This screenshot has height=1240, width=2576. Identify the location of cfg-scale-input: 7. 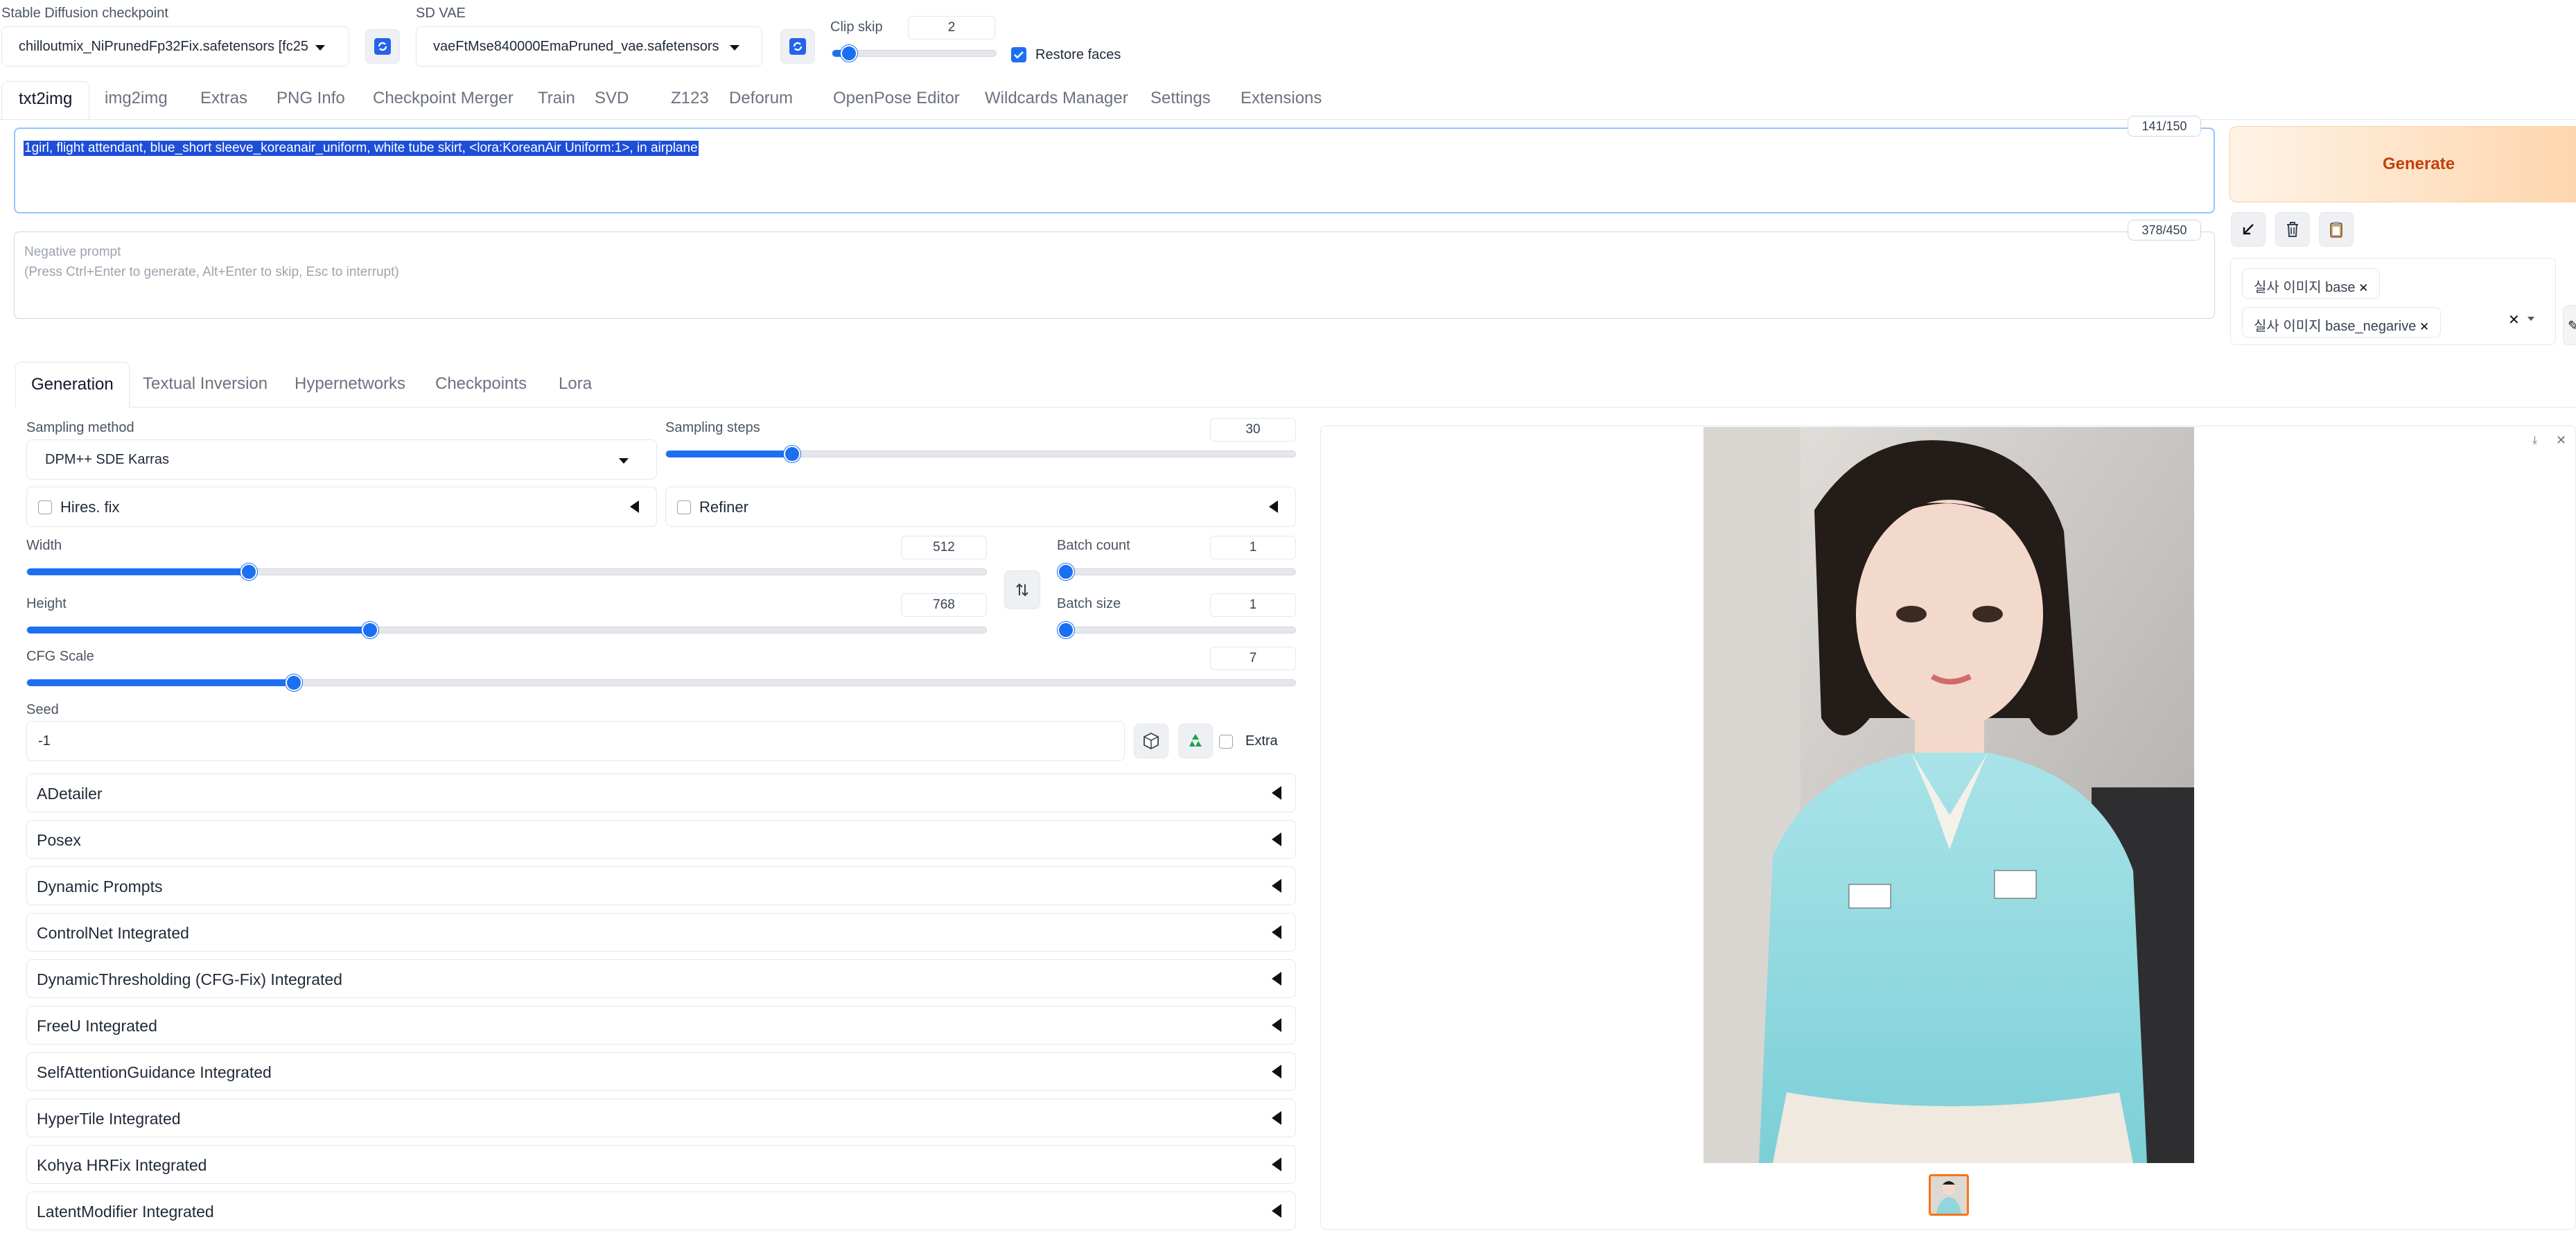
(1253, 658).